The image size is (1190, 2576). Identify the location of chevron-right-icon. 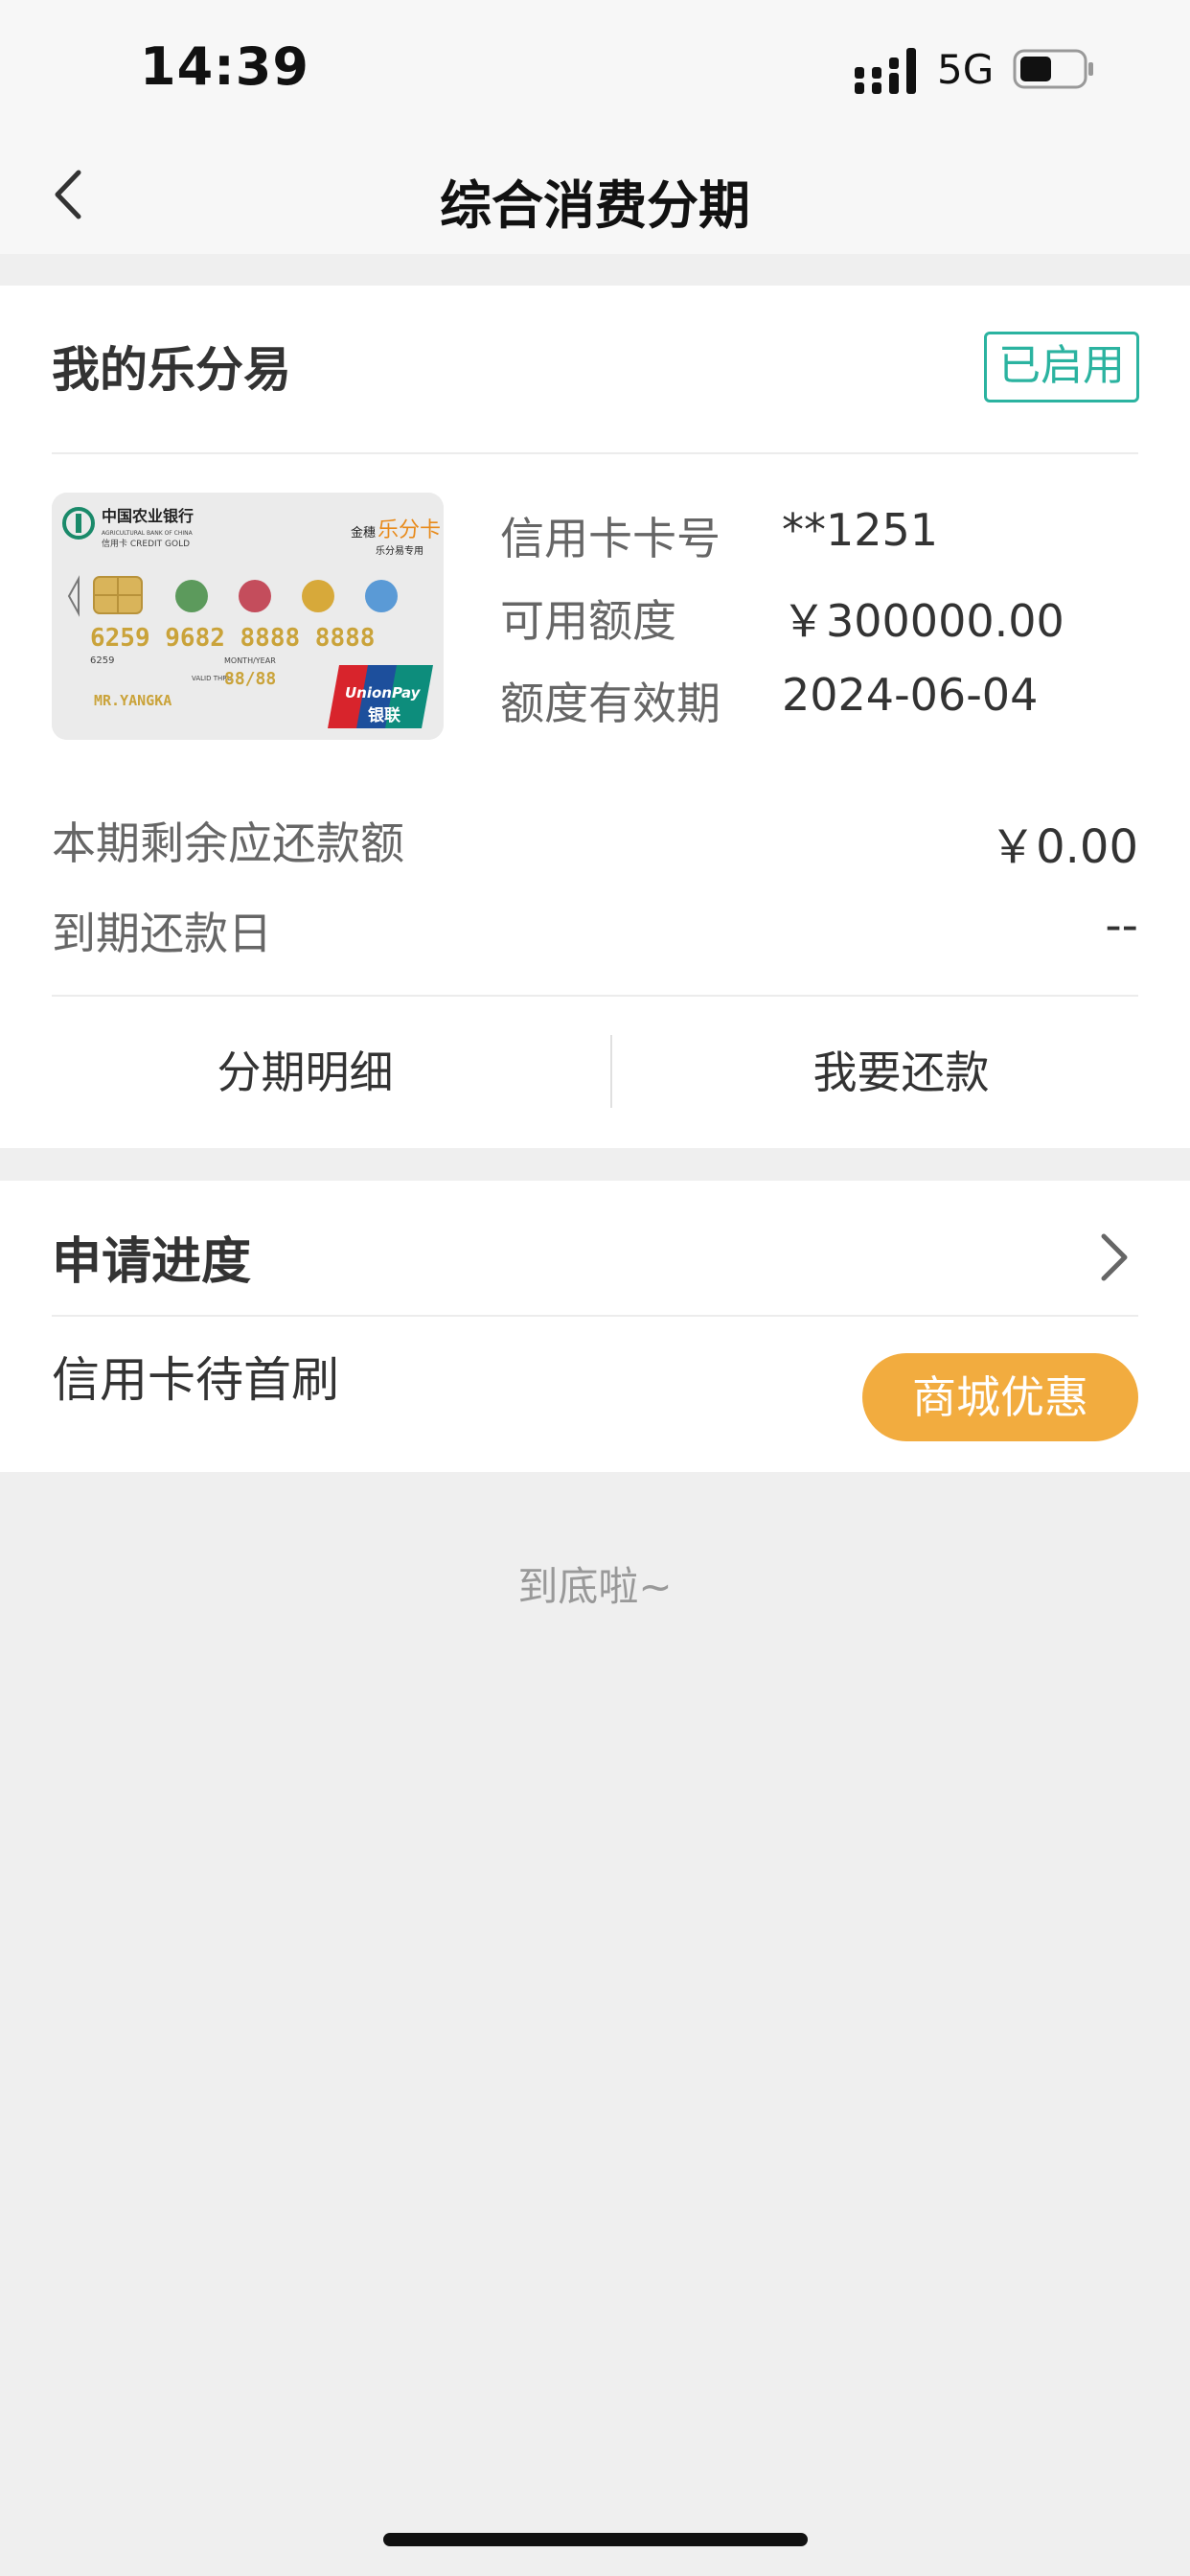
(1113, 1257).